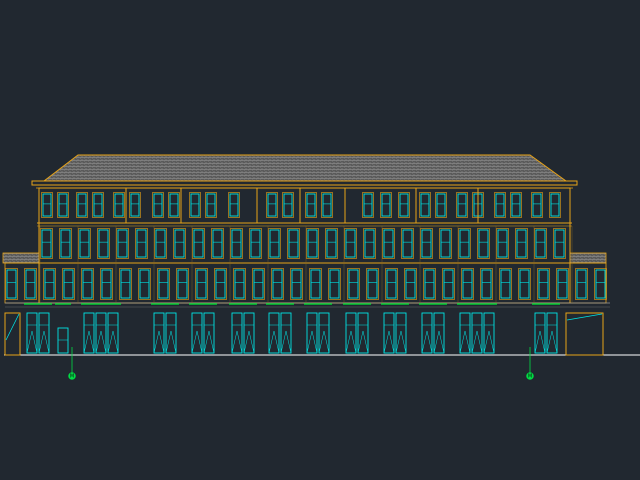  What do you see at coordinates (305, 168) in the screenshot?
I see `roof` at bounding box center [305, 168].